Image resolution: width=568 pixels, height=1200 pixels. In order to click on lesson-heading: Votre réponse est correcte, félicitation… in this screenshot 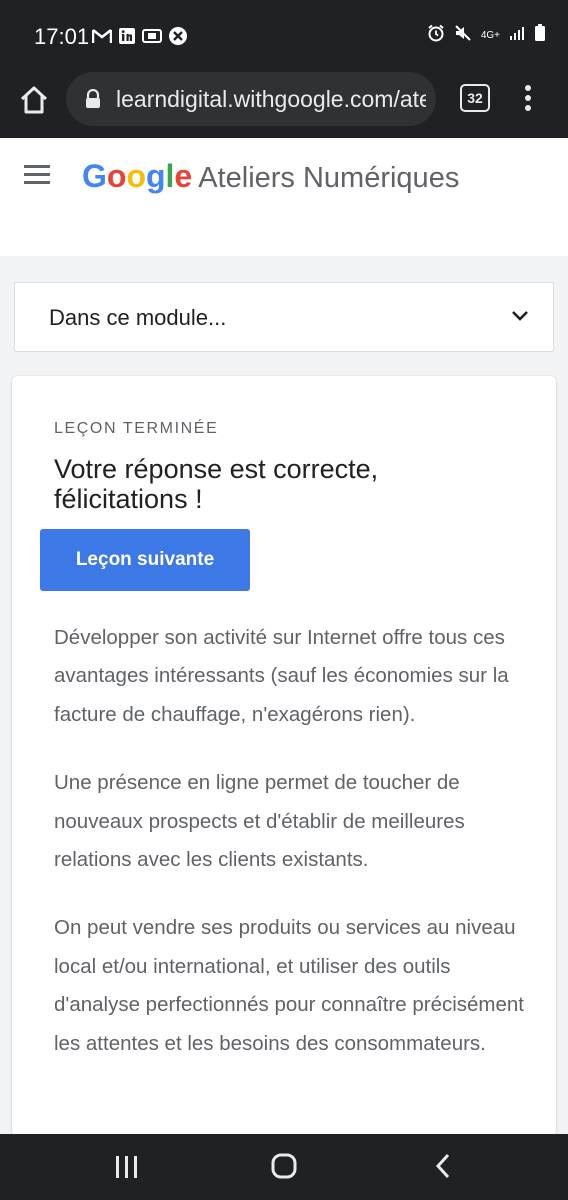, I will do `click(216, 484)`.